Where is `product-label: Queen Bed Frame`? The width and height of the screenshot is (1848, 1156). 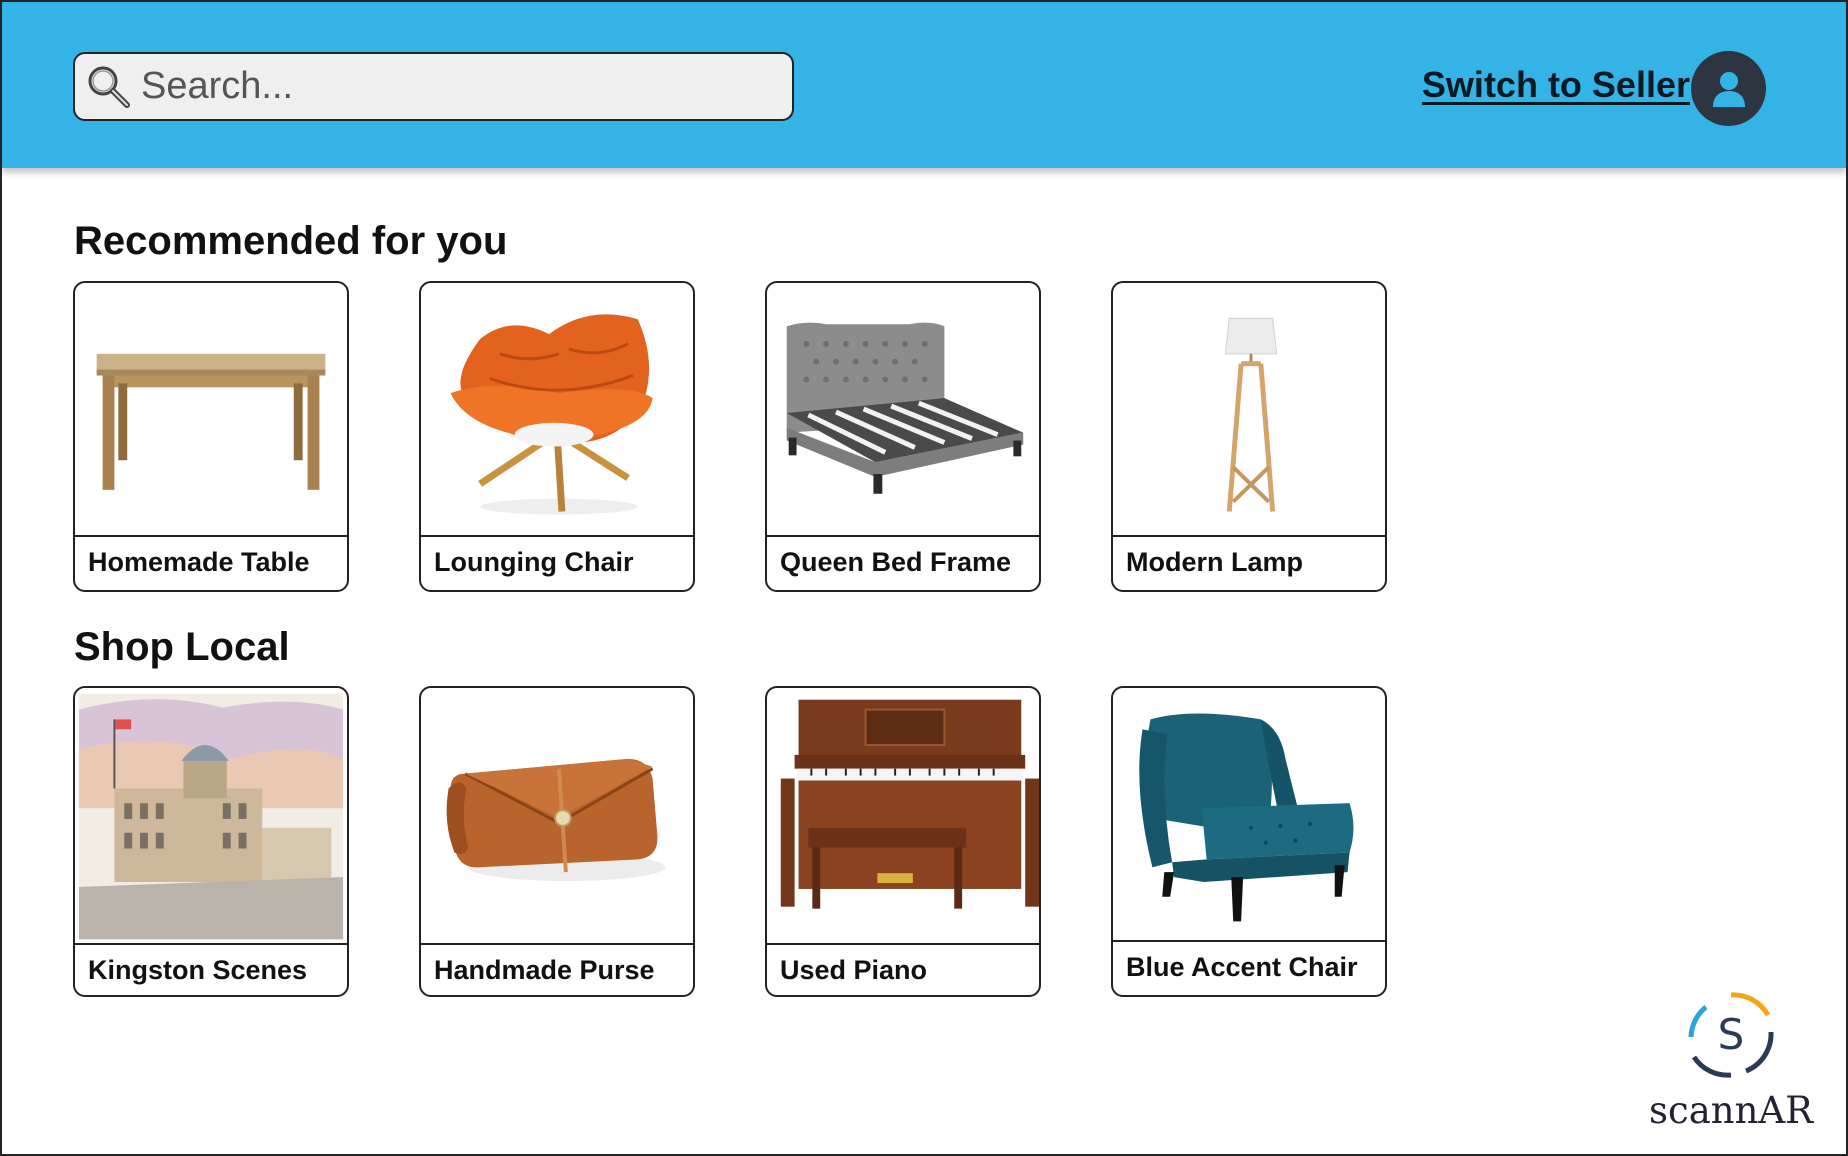
product-label: Queen Bed Frame is located at coordinates (903, 562).